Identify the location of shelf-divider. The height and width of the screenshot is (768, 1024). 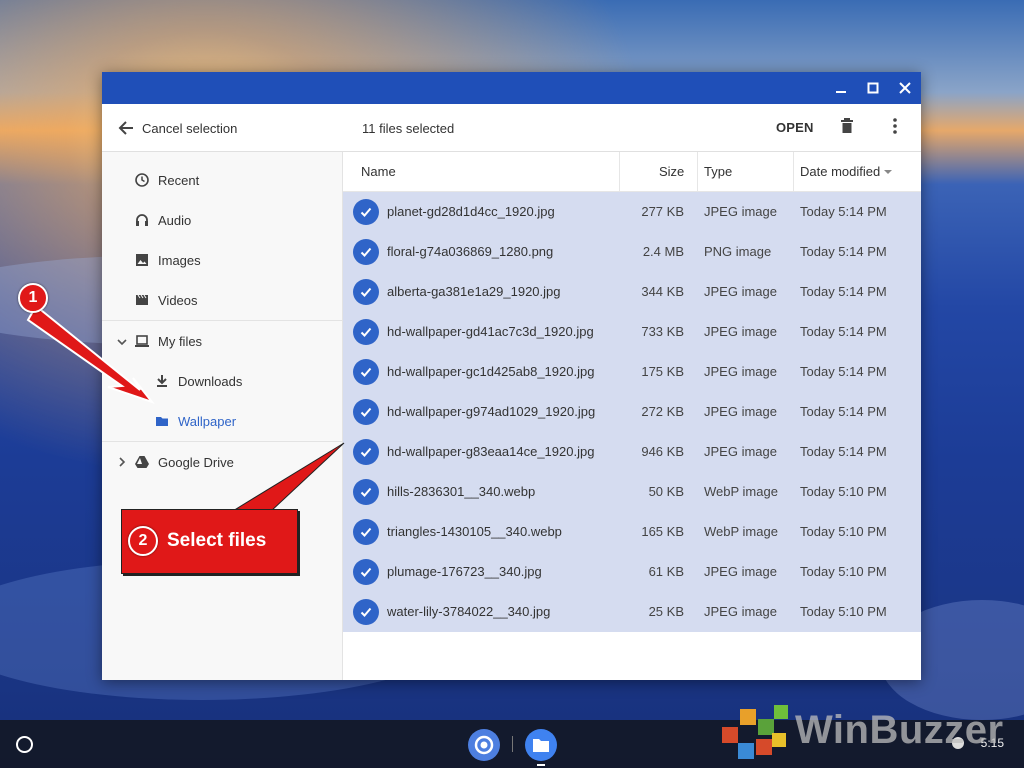
(512, 744).